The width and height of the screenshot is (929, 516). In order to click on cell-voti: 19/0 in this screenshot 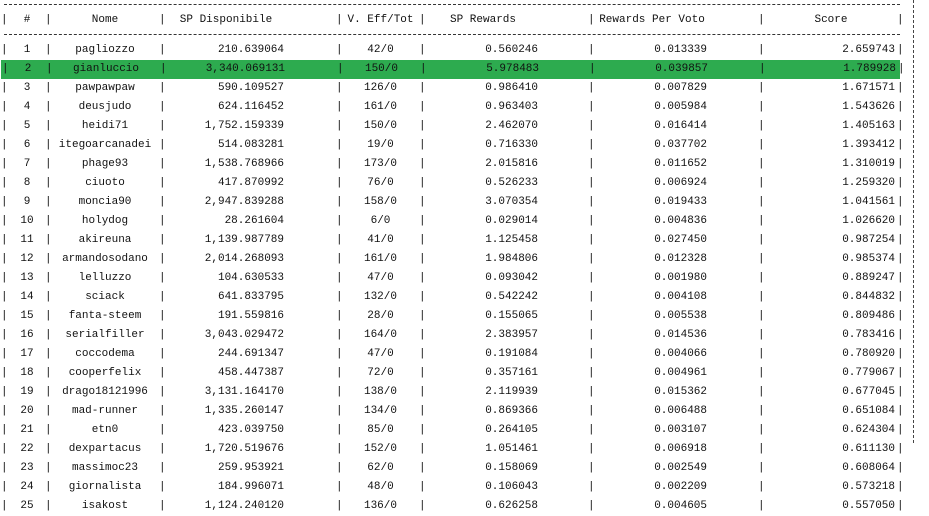, I will do `click(380, 145)`.